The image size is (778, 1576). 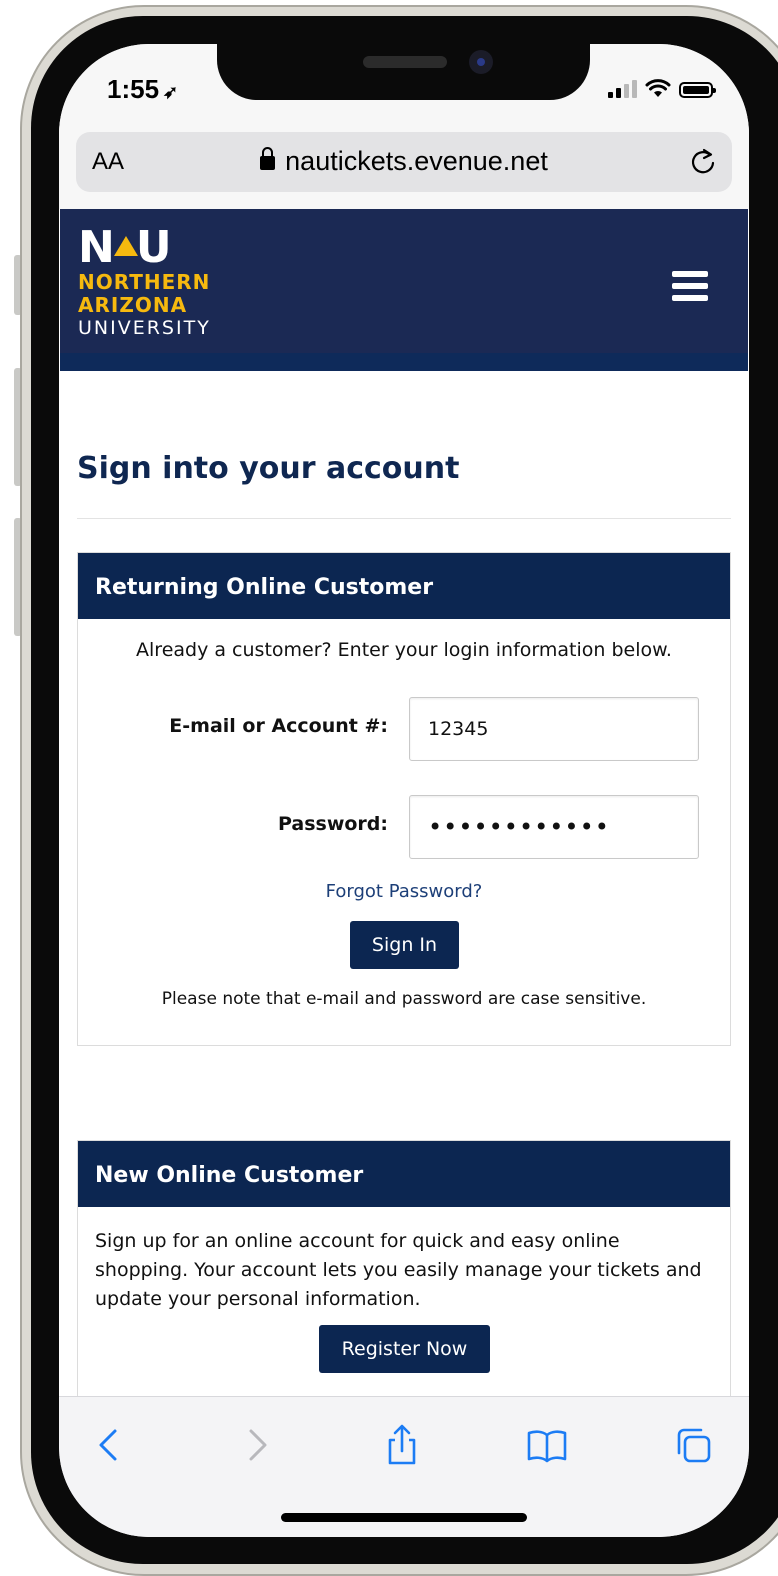 I want to click on cellular-signal-icon, so click(x=622, y=89).